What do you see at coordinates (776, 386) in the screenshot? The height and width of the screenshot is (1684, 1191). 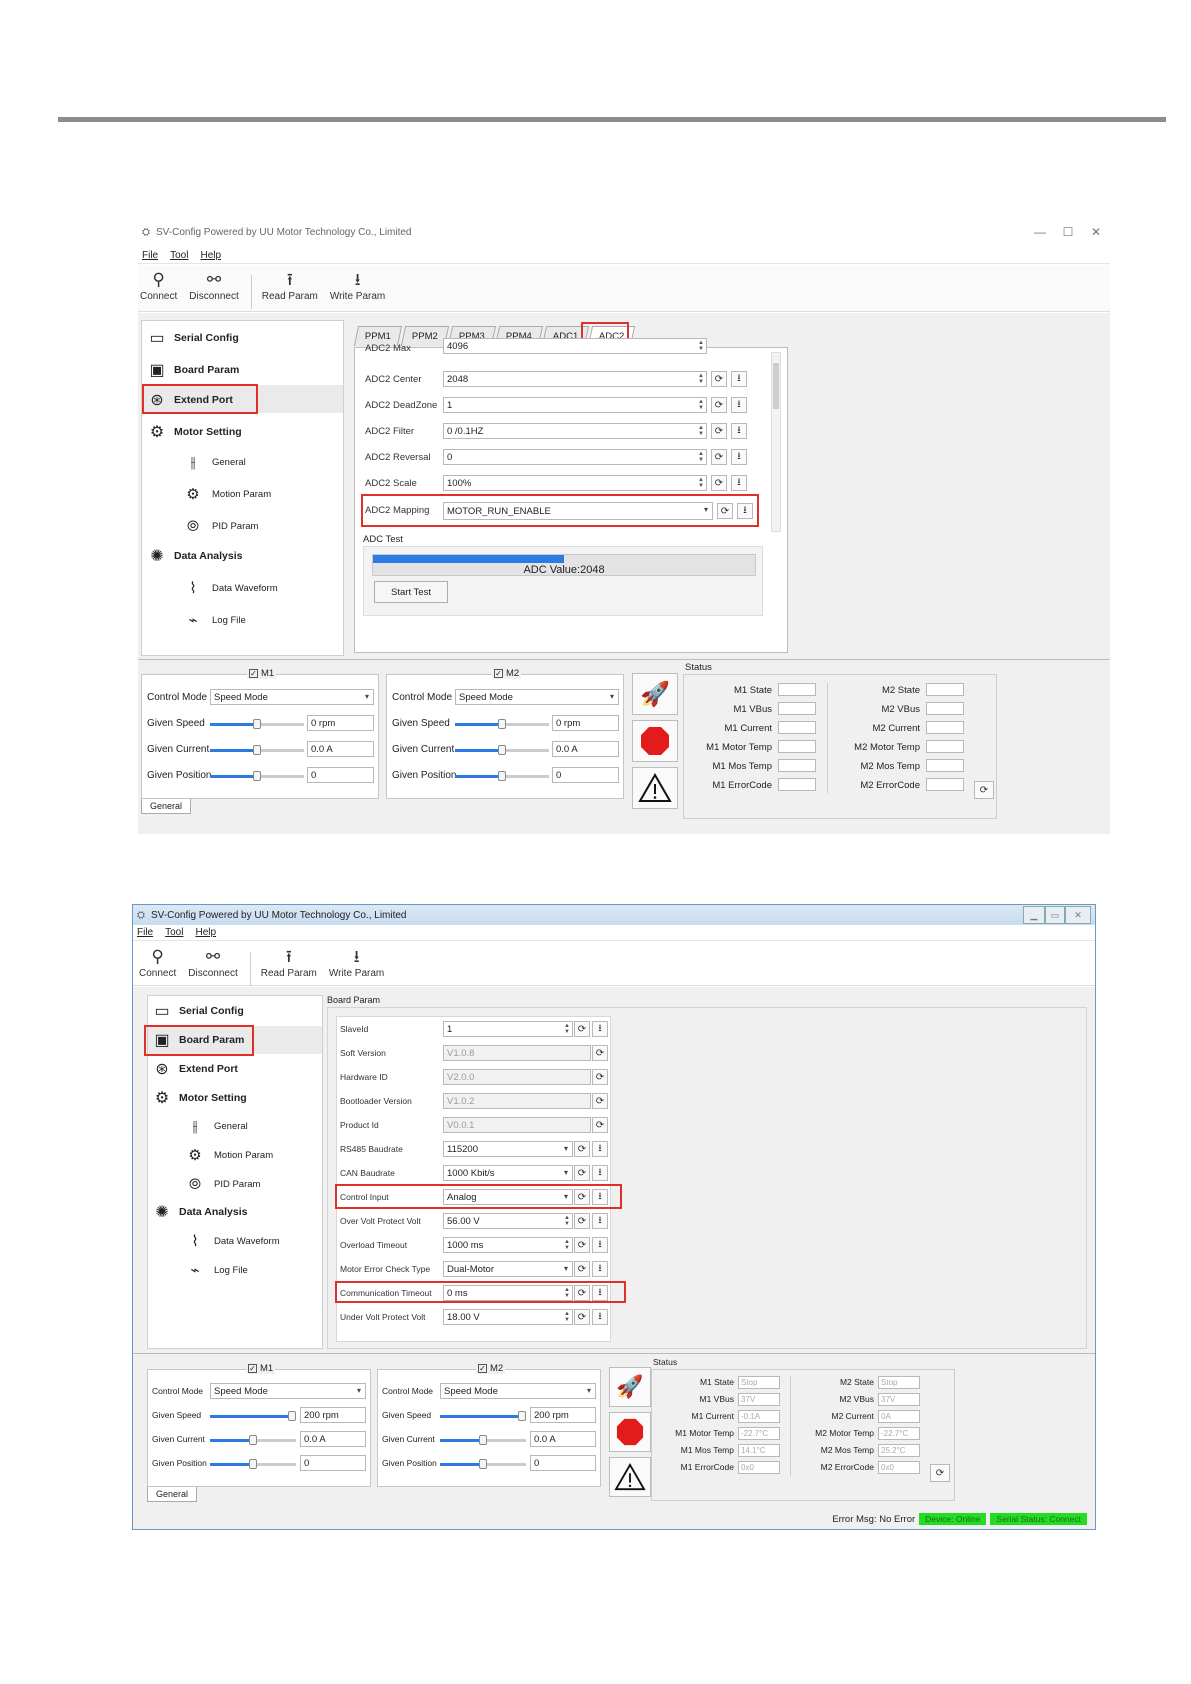 I see `scrollbar-thumb` at bounding box center [776, 386].